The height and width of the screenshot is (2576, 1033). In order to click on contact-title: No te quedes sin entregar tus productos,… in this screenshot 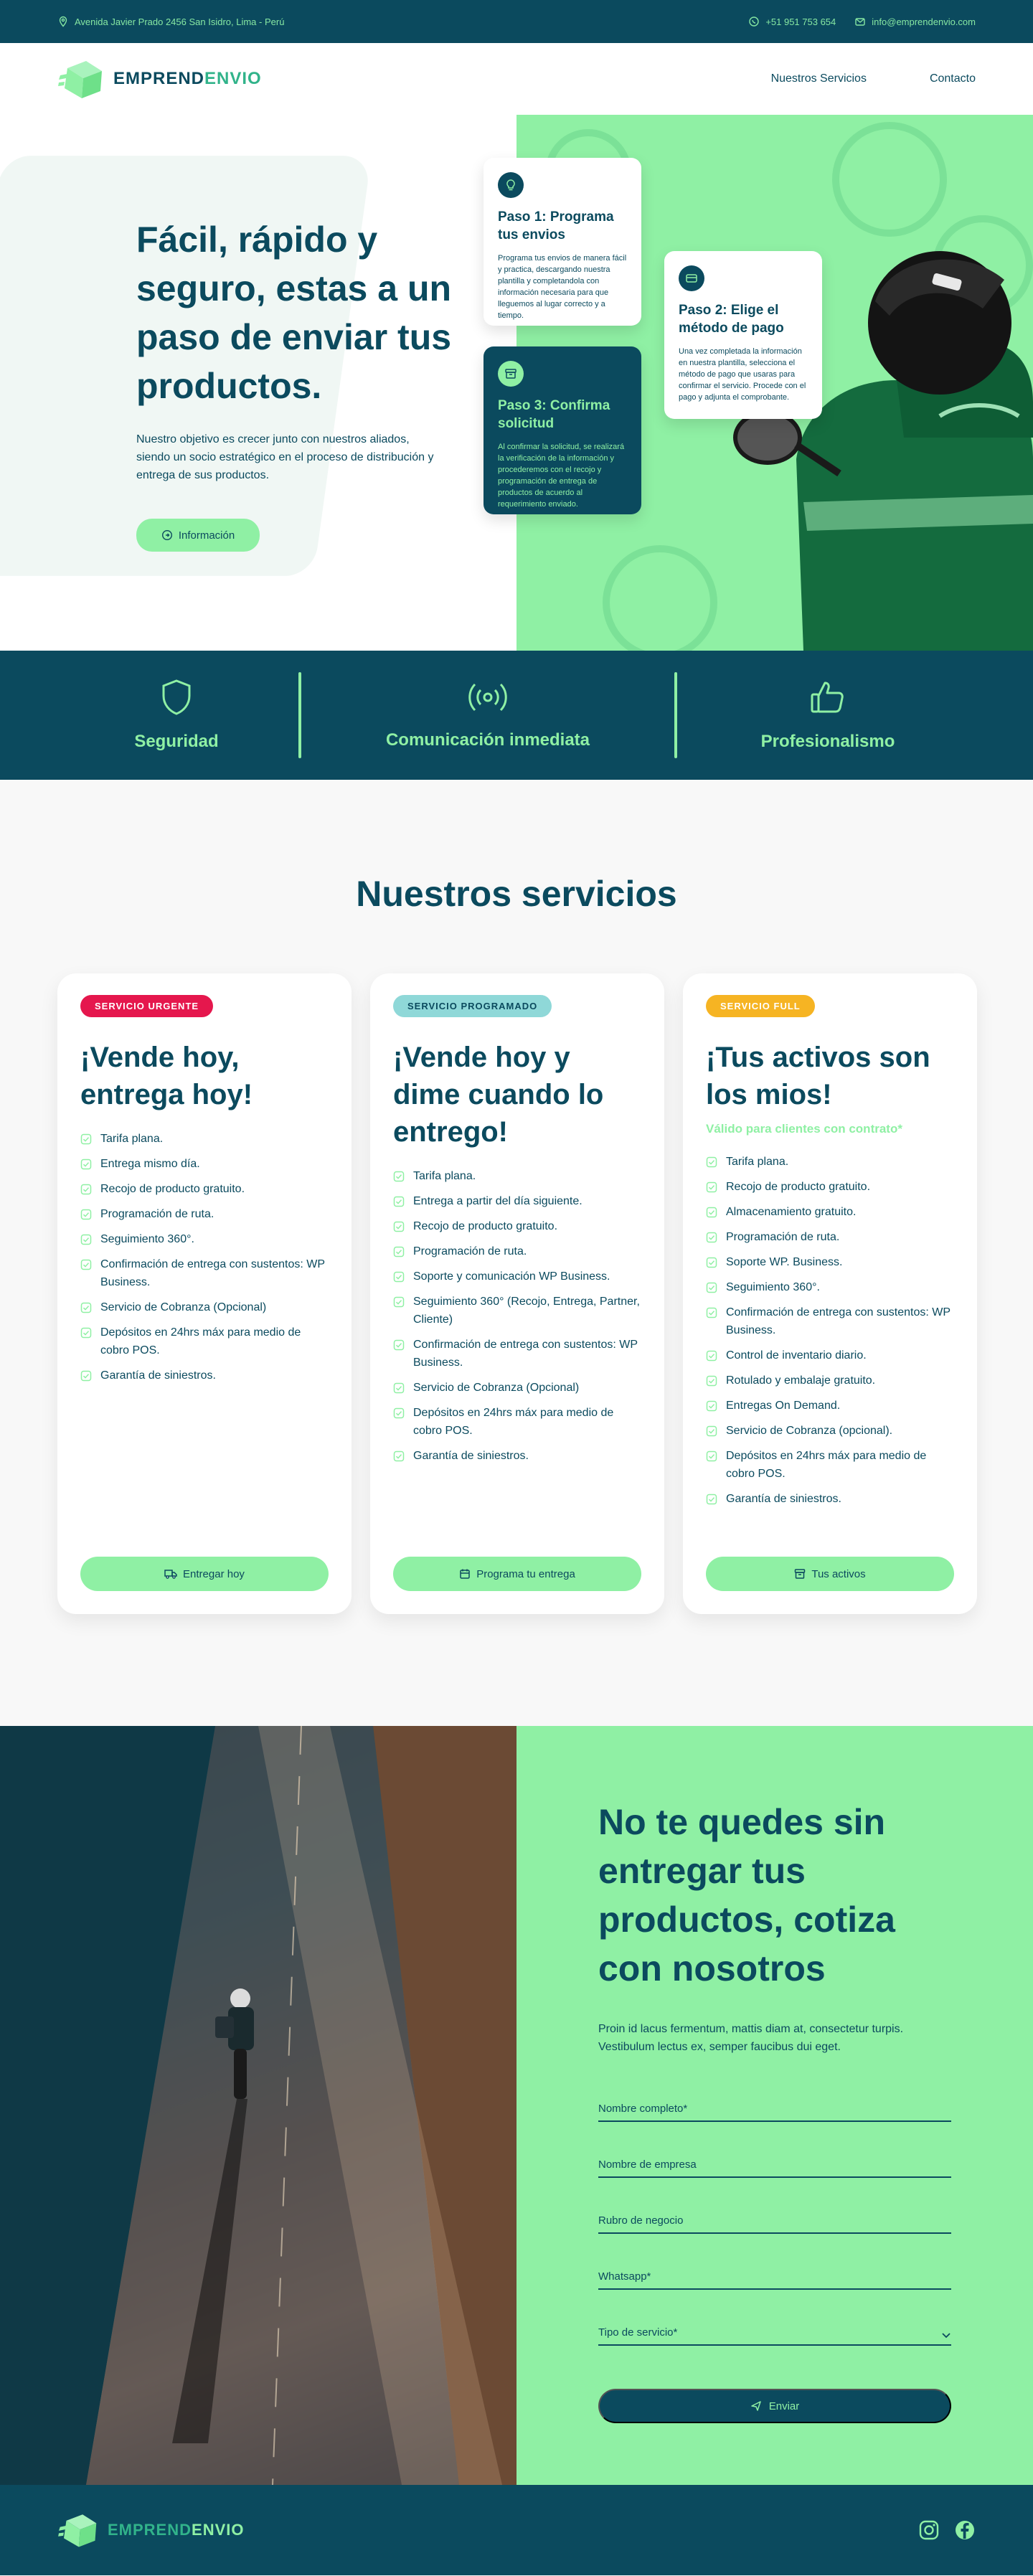, I will do `click(746, 1895)`.